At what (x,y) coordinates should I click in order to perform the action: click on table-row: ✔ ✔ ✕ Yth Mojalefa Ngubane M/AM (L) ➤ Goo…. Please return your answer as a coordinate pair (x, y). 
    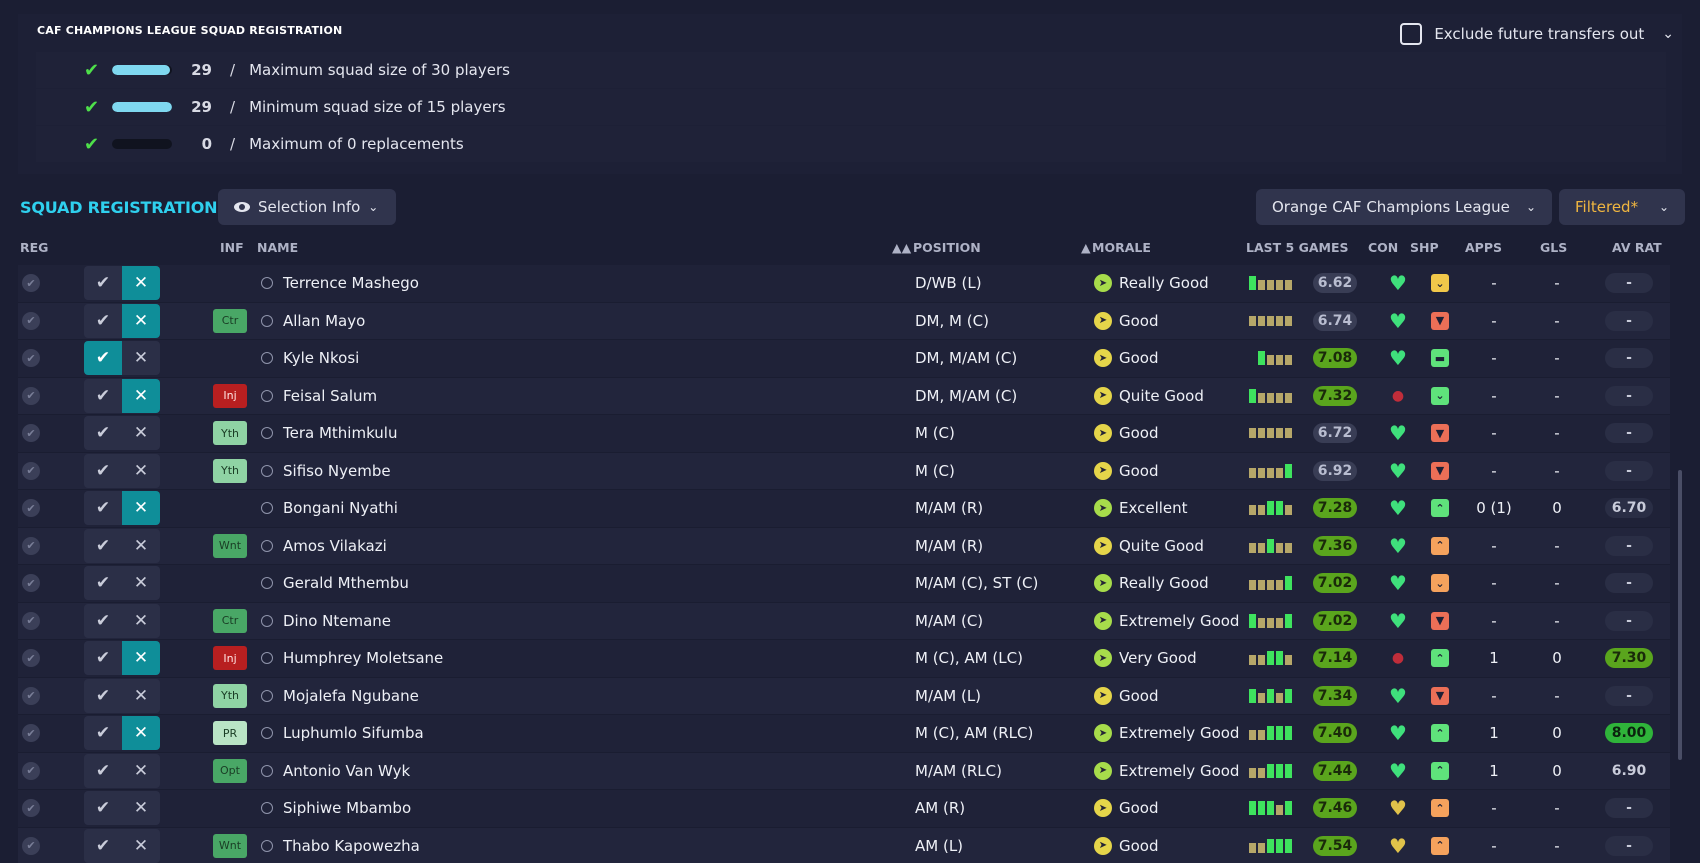
    Looking at the image, I should click on (844, 696).